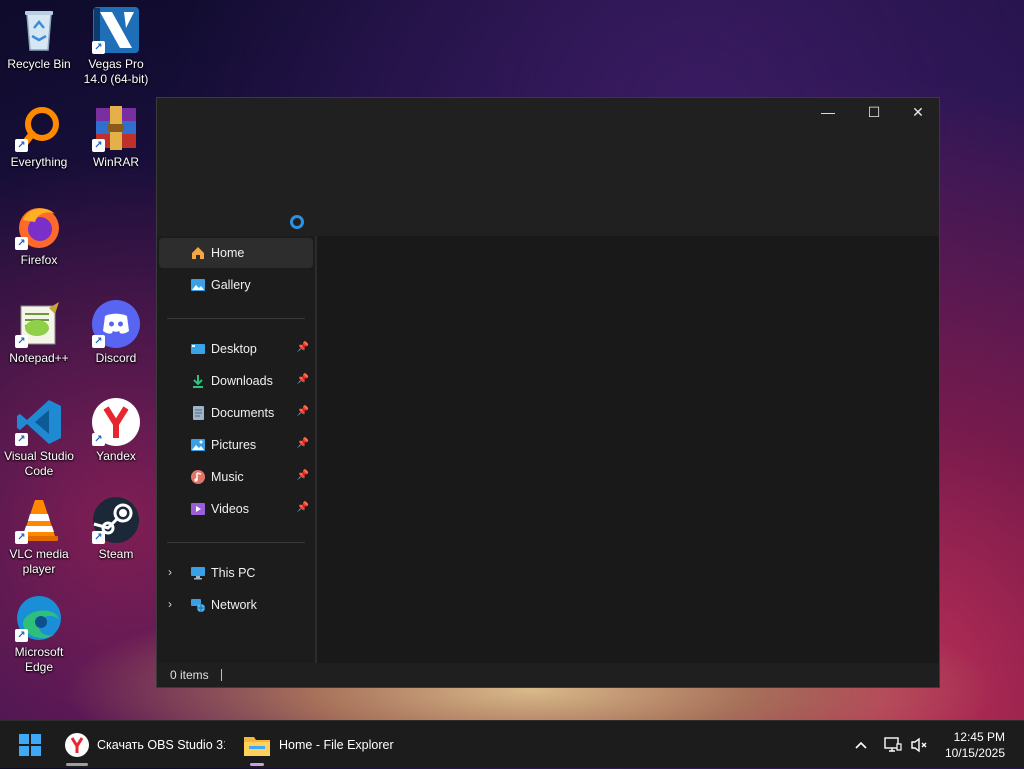 This screenshot has height=769, width=1024. I want to click on desktop-icon-steam: ↗ Steam, so click(116, 529).